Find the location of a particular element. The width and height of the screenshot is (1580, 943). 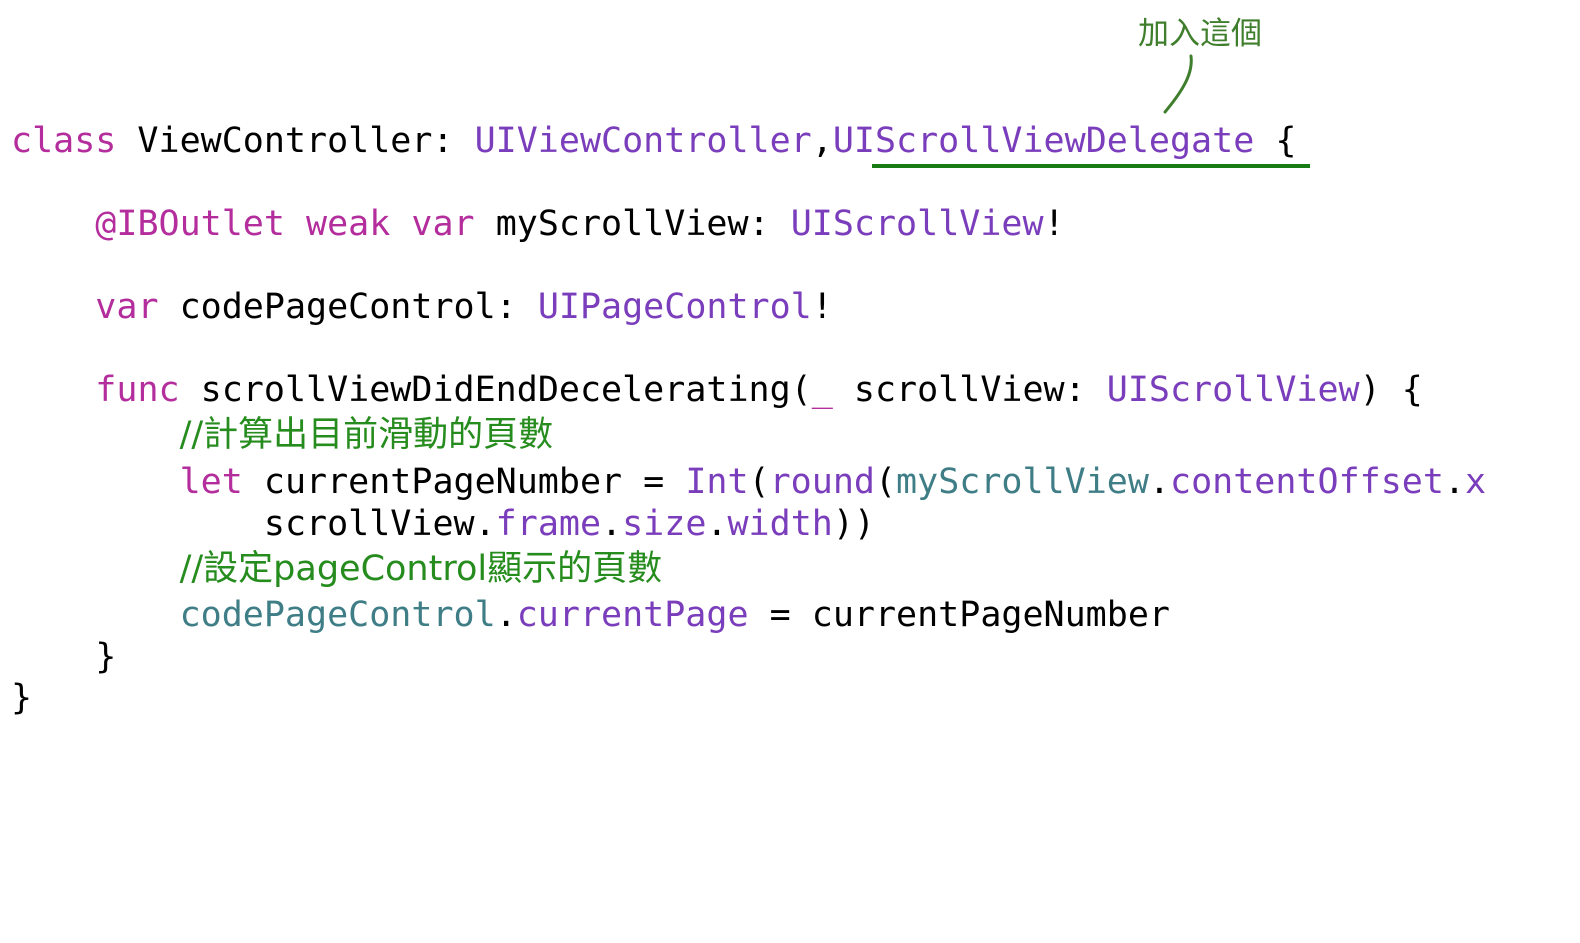

assignment: currentPageNumber = is located at coordinates (464, 482).